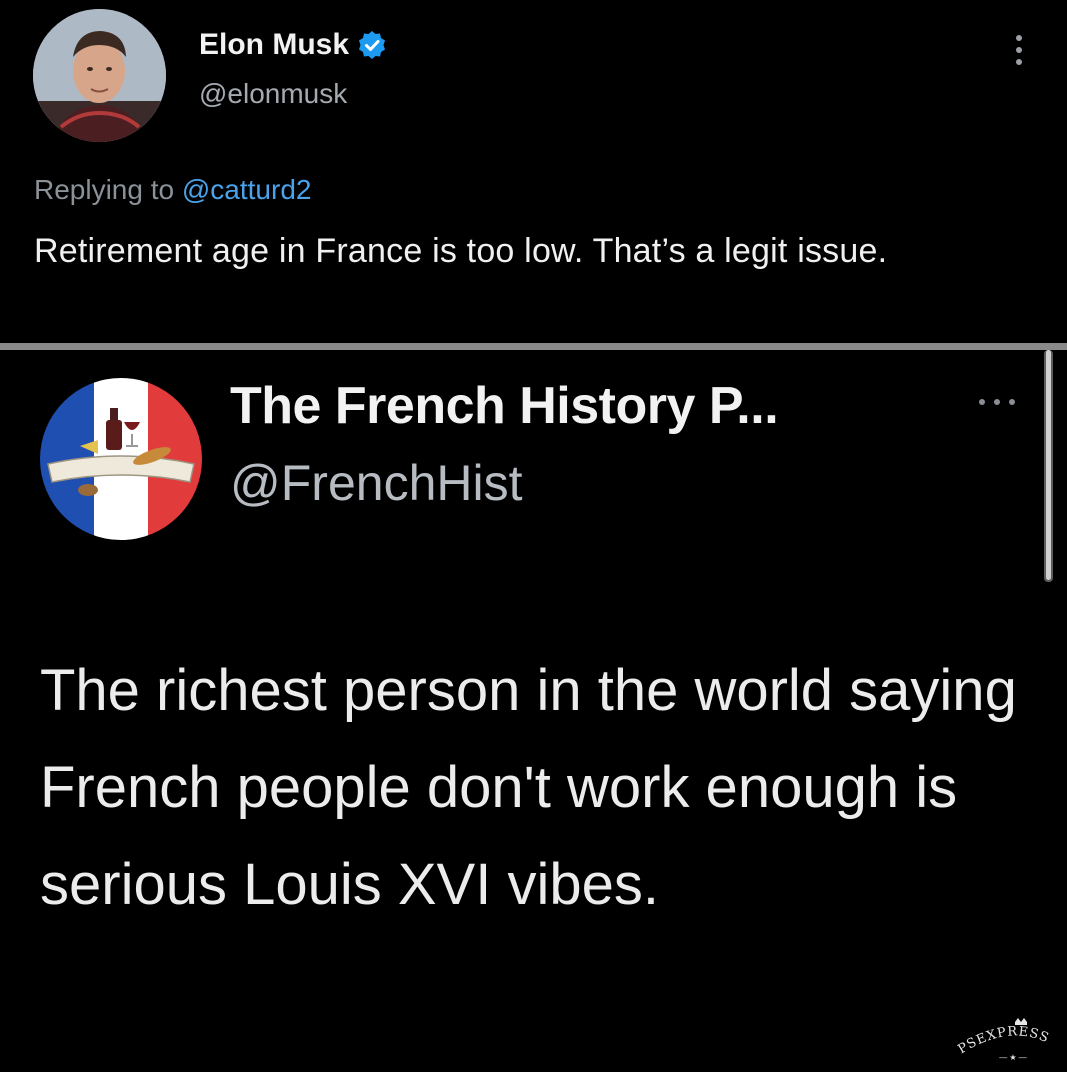 This screenshot has height=1072, width=1067. What do you see at coordinates (121, 459) in the screenshot?
I see `avatar-frenchhist` at bounding box center [121, 459].